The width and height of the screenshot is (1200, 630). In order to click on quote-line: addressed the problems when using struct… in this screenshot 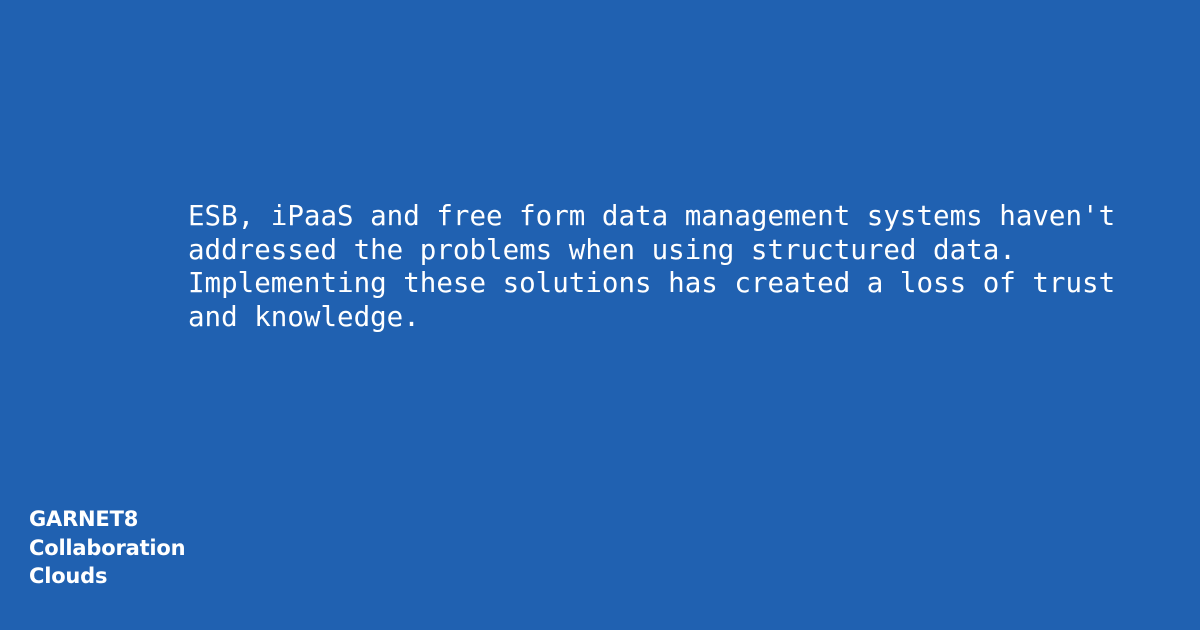, I will do `click(602, 249)`.